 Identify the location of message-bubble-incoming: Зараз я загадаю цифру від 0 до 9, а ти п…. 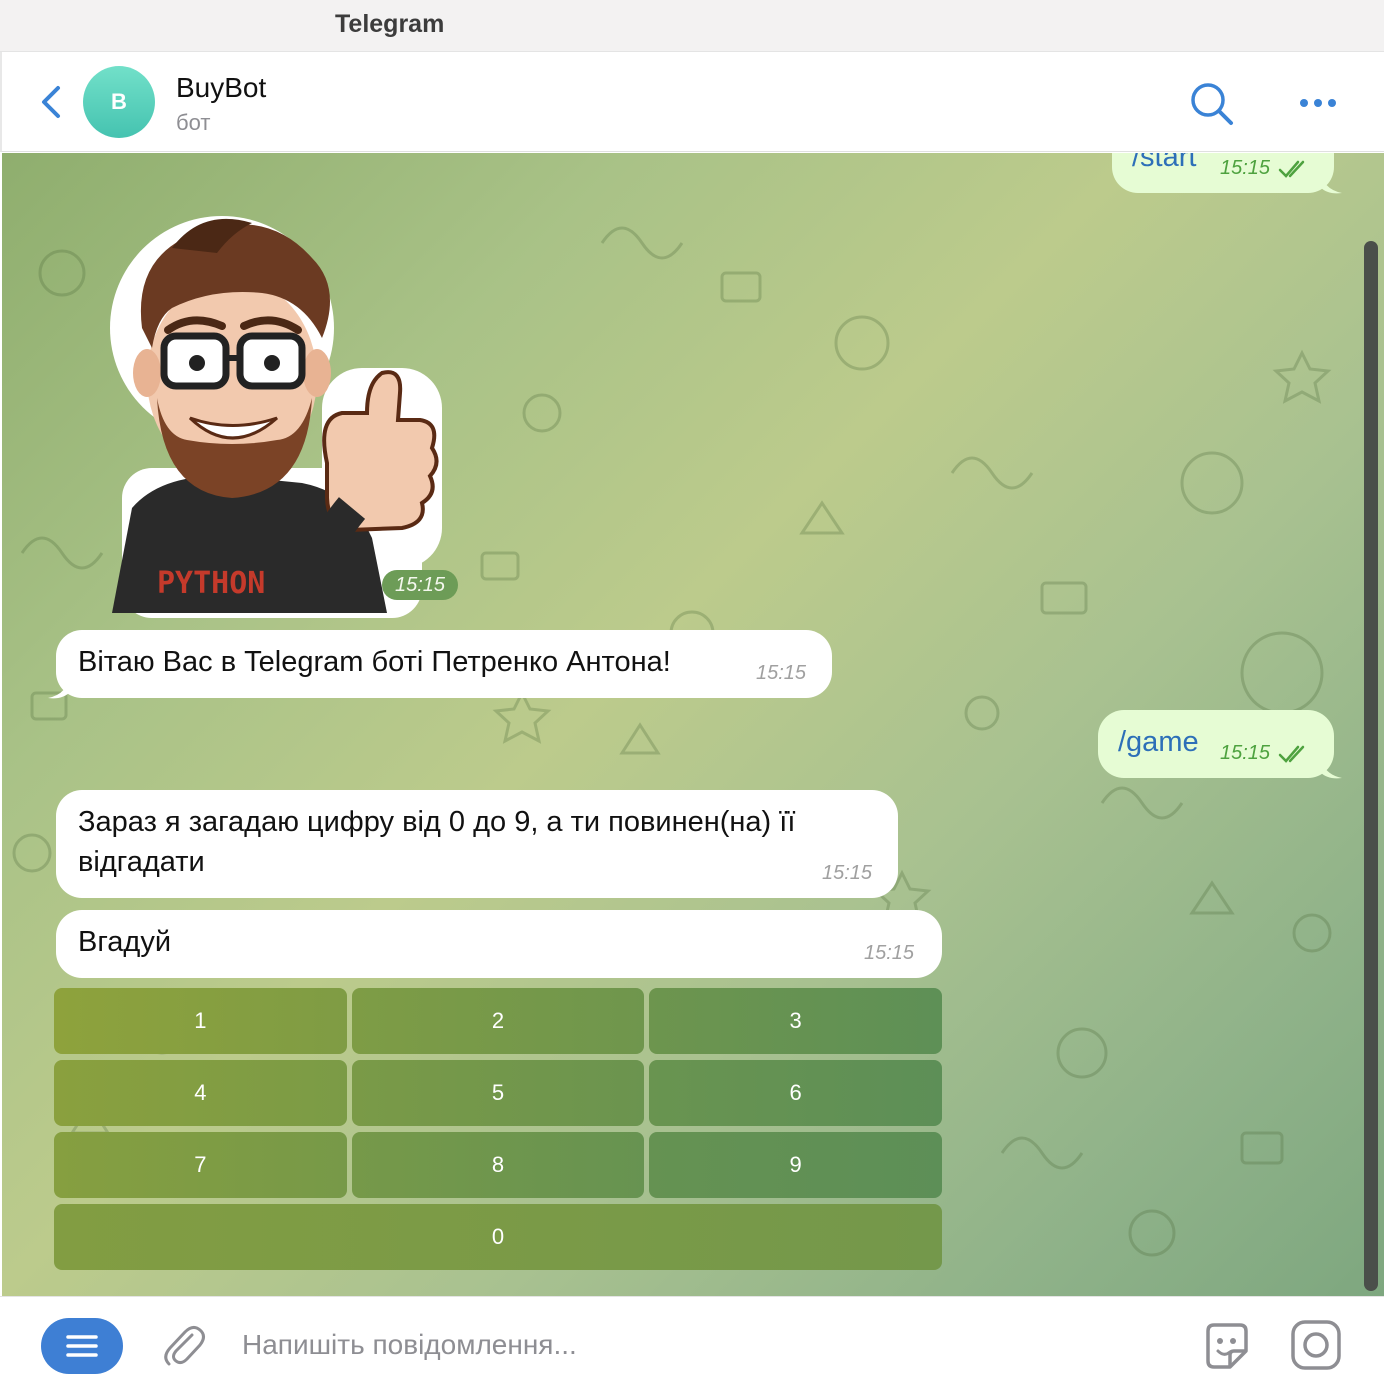
(477, 844).